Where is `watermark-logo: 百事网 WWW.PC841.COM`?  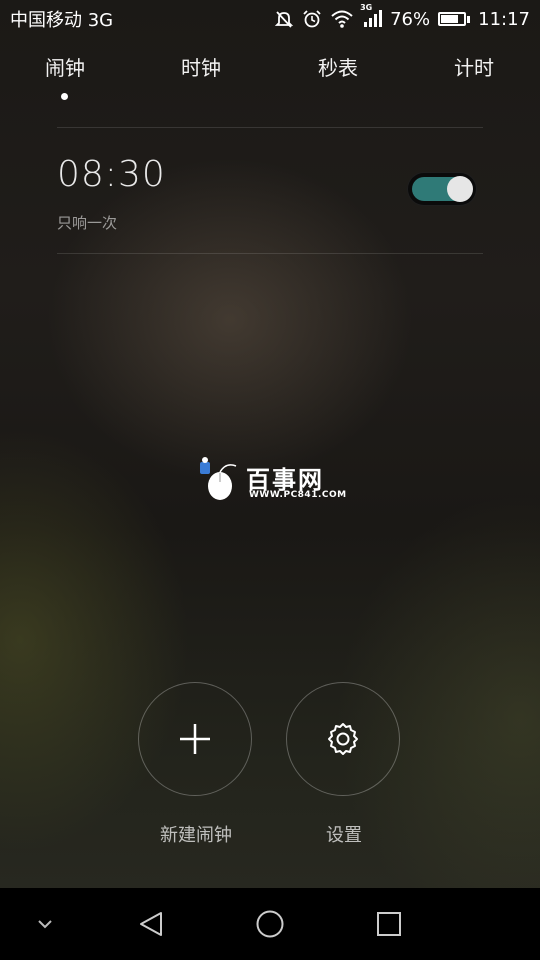
watermark-logo: 百事网 WWW.PC841.COM is located at coordinates (276, 481).